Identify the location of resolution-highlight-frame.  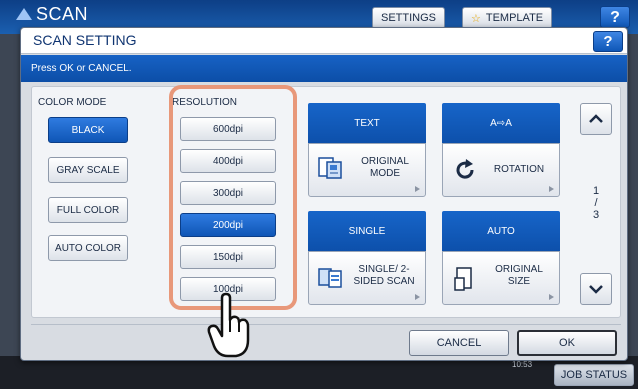
(233, 197).